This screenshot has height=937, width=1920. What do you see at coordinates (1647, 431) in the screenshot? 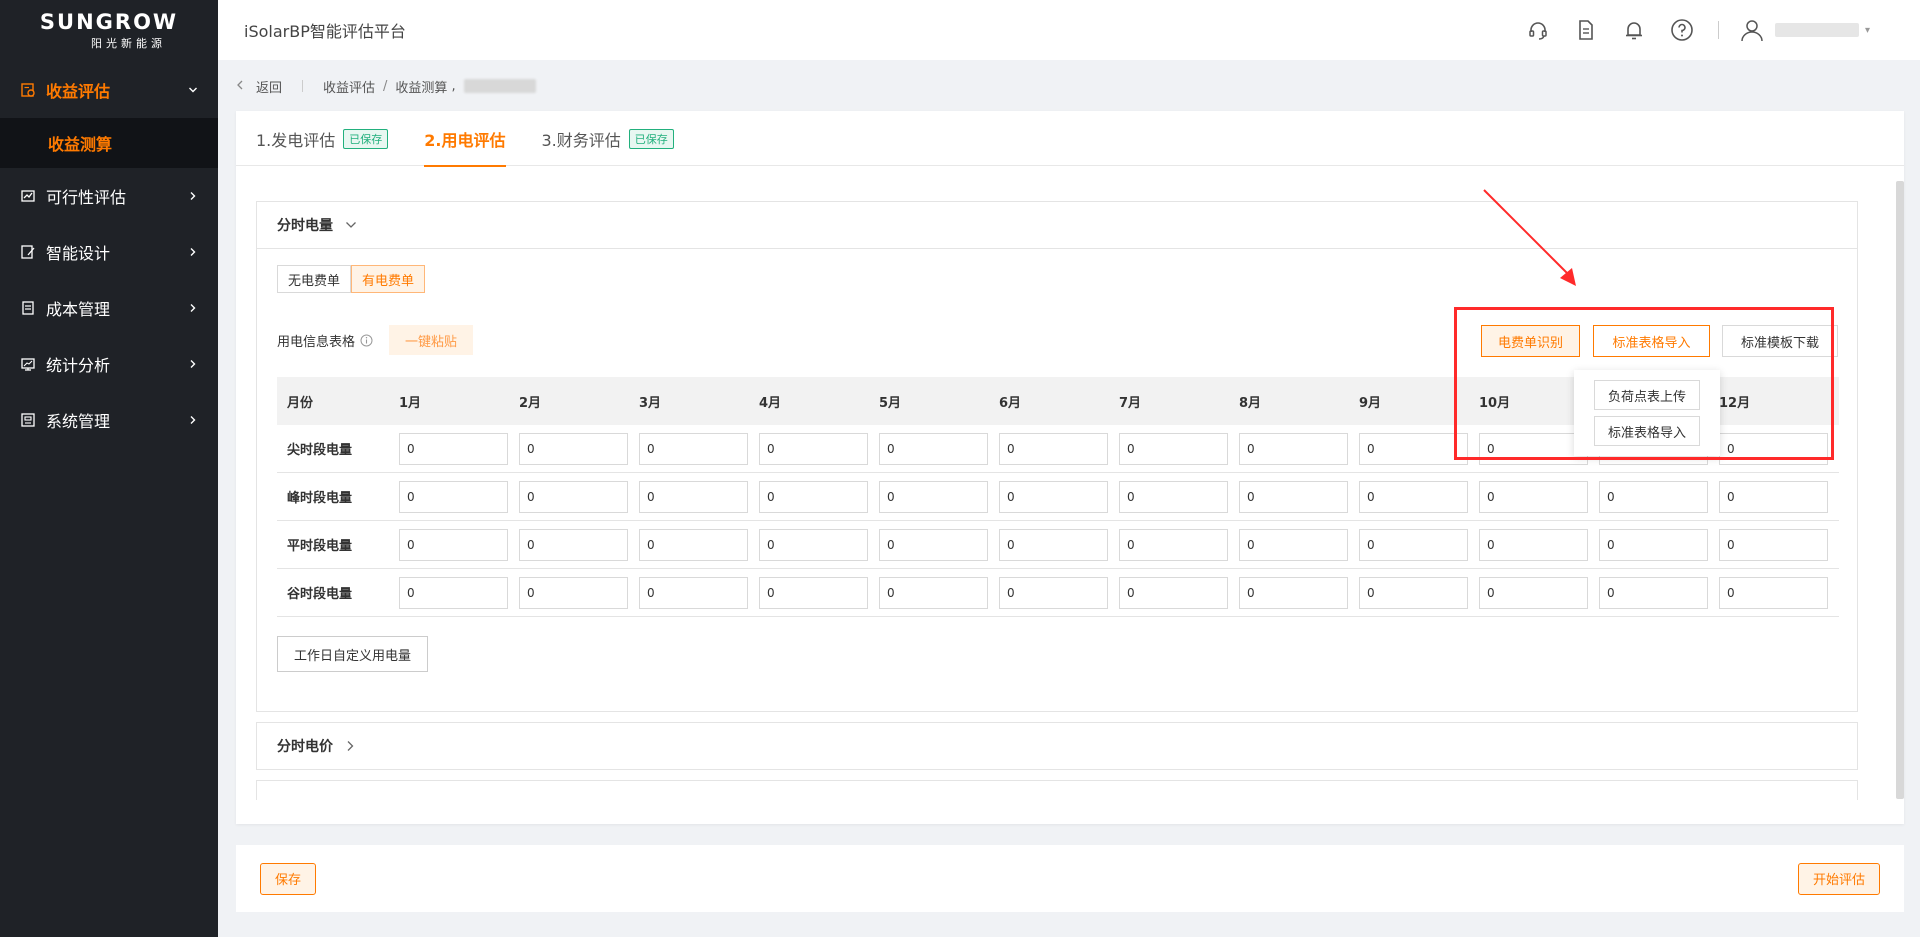
I see `menu-item-standard-import: 标准表格导入` at bounding box center [1647, 431].